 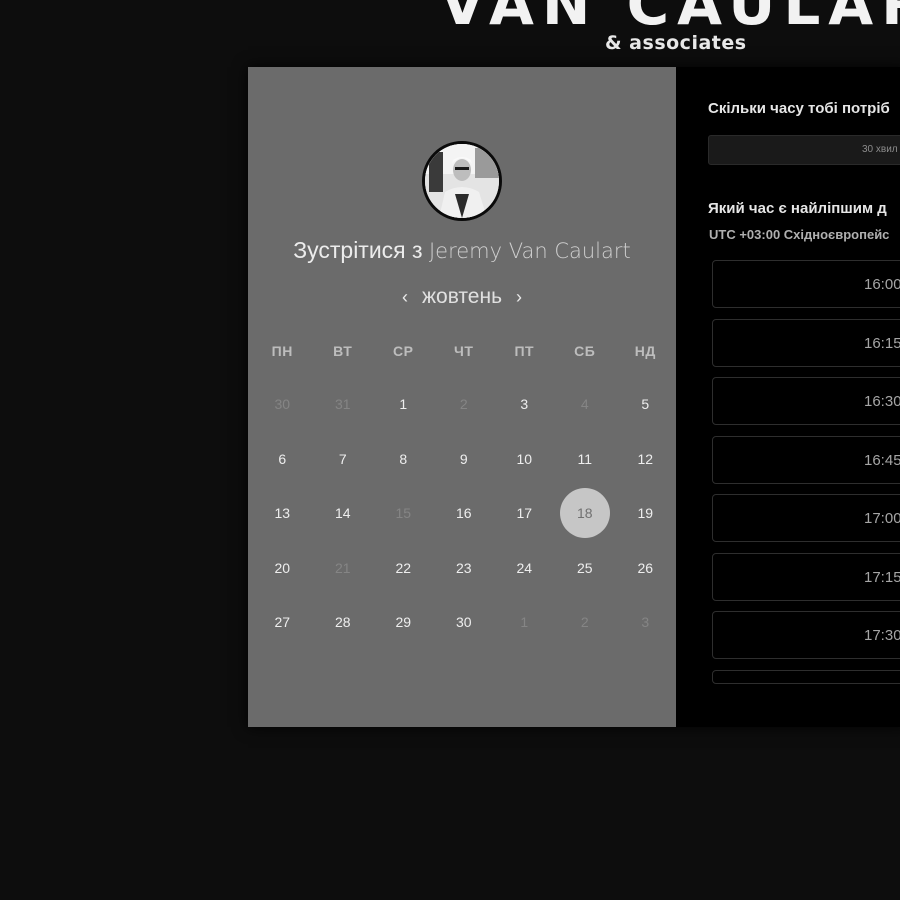 I want to click on duration-question: Скільки часу тобі потріб, so click(x=799, y=108).